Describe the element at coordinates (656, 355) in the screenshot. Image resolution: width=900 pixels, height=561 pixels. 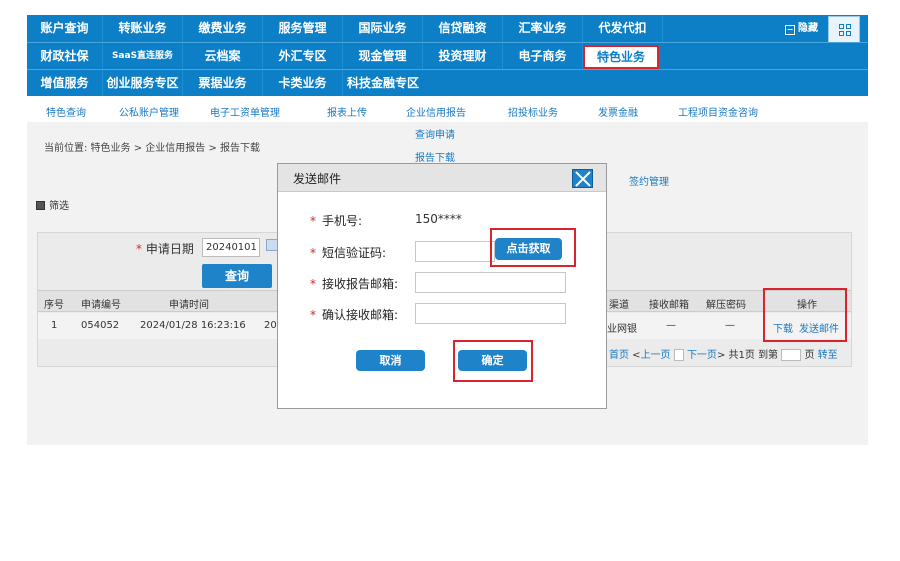
I see `prev-page-link: 上一页` at that location.